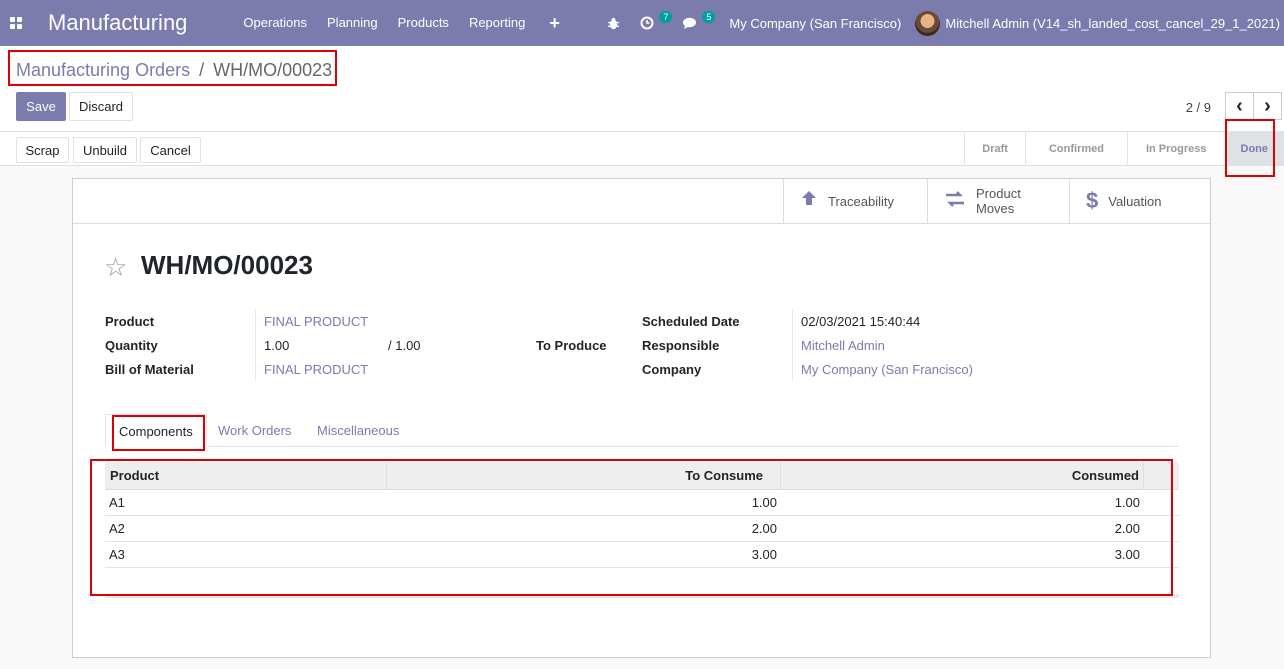  Describe the element at coordinates (955, 201) in the screenshot. I see `exchange-icon` at that location.